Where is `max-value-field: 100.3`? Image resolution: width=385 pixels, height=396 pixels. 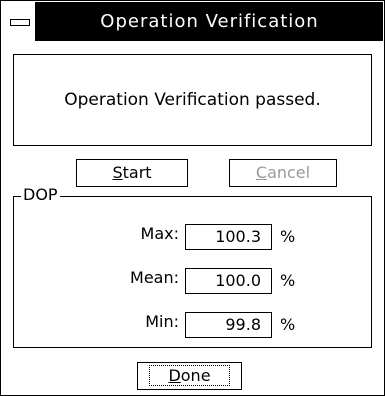 max-value-field: 100.3 is located at coordinates (228, 237).